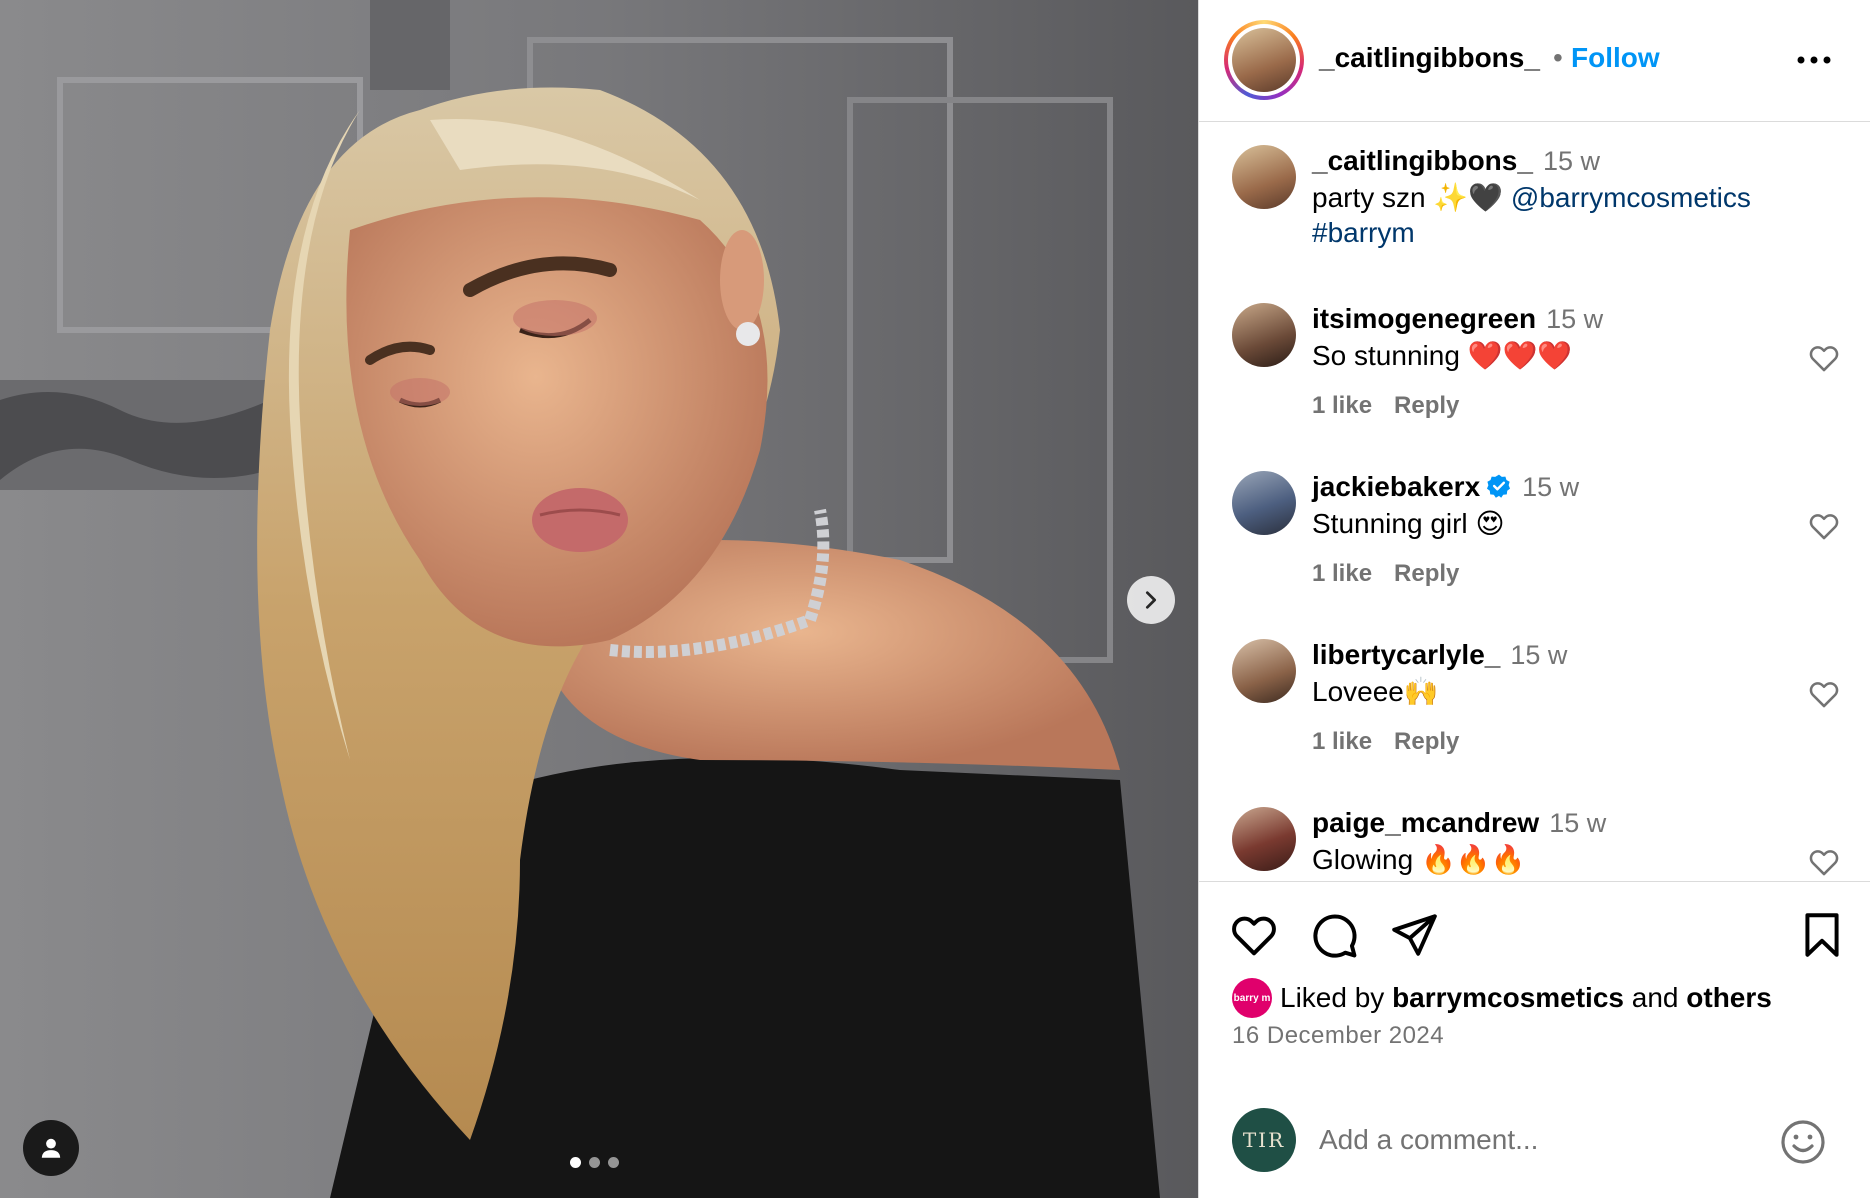 This screenshot has height=1198, width=1870. I want to click on post-date: 16 December 2024, so click(1338, 1035).